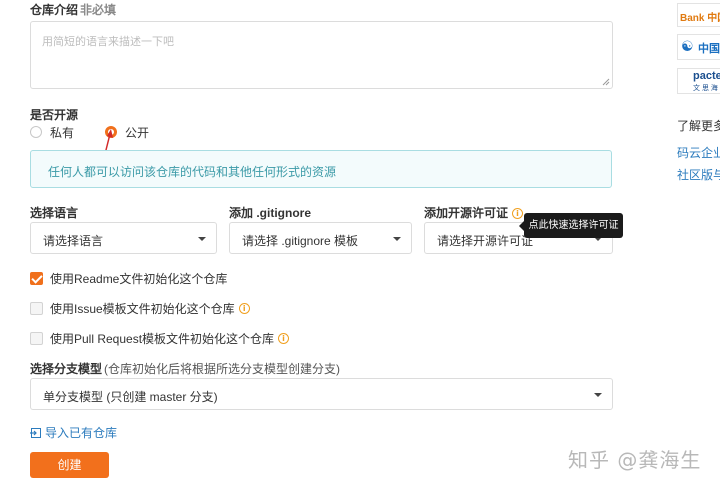  What do you see at coordinates (54, 213) in the screenshot?
I see `language-label: 选择语言` at bounding box center [54, 213].